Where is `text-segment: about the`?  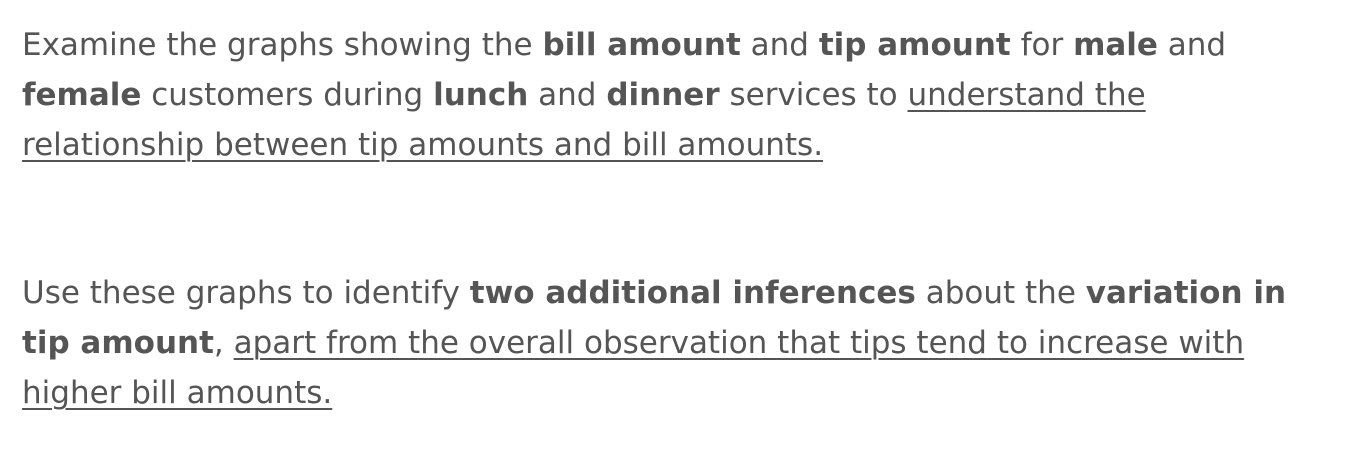
text-segment: about the is located at coordinates (1000, 293).